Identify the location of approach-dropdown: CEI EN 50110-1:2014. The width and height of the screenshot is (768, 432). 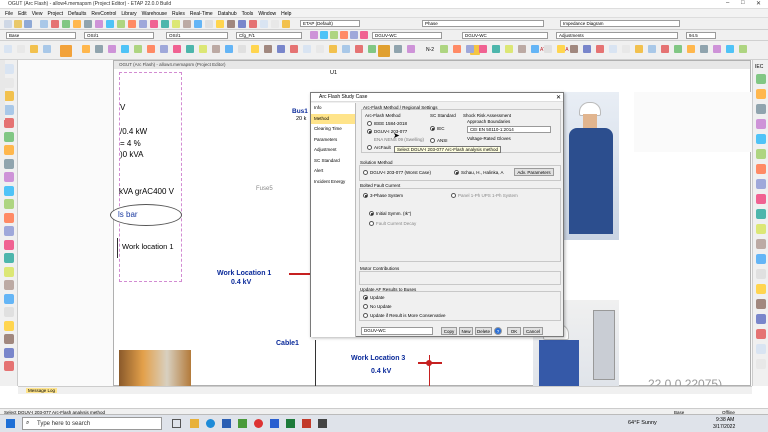
(509, 129).